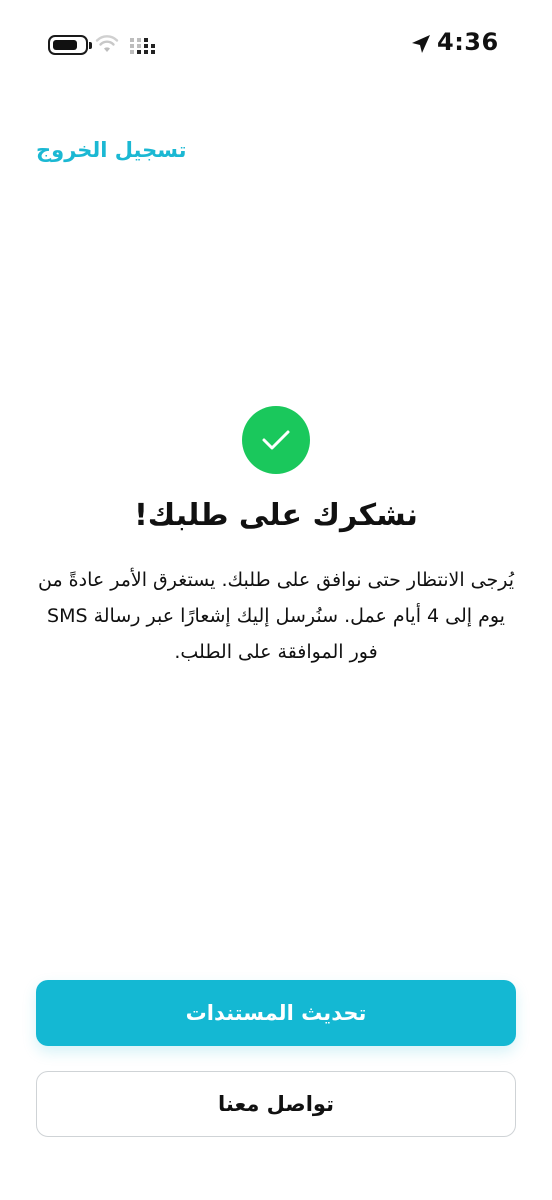 The image size is (552, 1200). Describe the element at coordinates (70, 45) in the screenshot. I see `battery-icon` at that location.